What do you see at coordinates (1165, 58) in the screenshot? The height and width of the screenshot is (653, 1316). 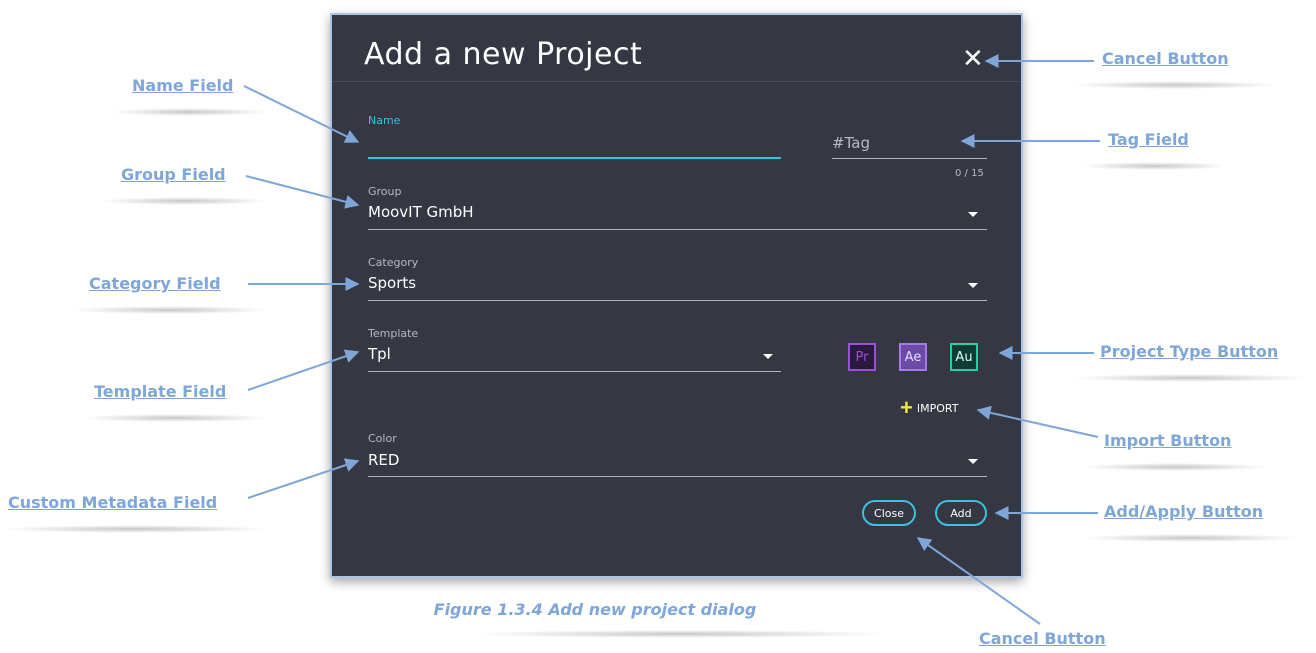 I see `annotation-cancel-button: Cancel Button` at bounding box center [1165, 58].